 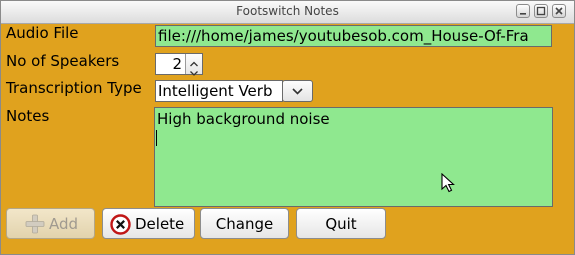 What do you see at coordinates (160, 224) in the screenshot?
I see `delete-button-label: Delete` at bounding box center [160, 224].